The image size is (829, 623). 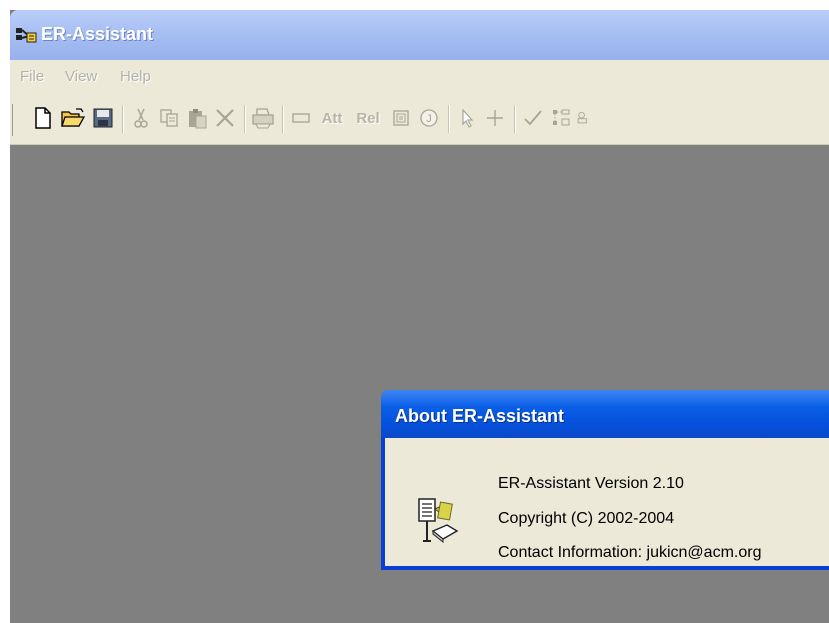 I want to click on paste-icon, so click(x=198, y=119).